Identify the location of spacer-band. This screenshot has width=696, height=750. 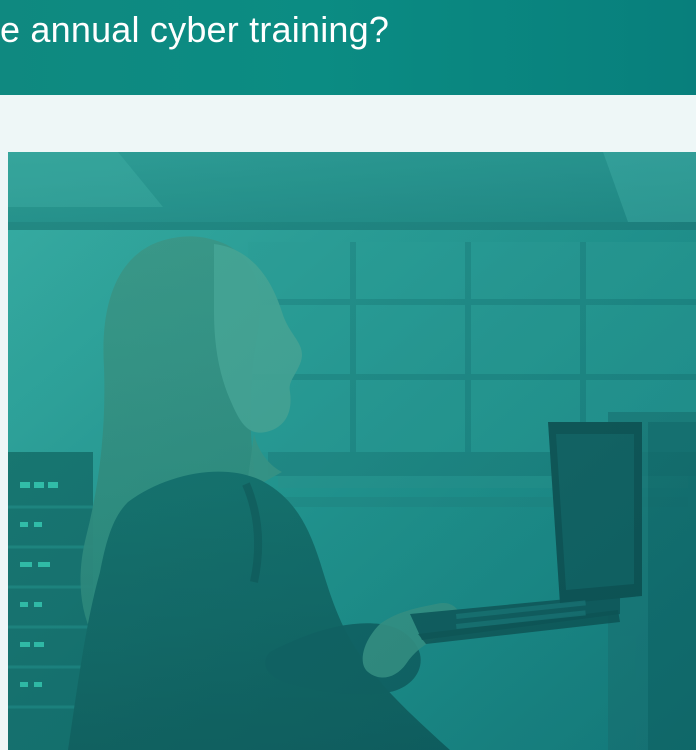
(348, 123).